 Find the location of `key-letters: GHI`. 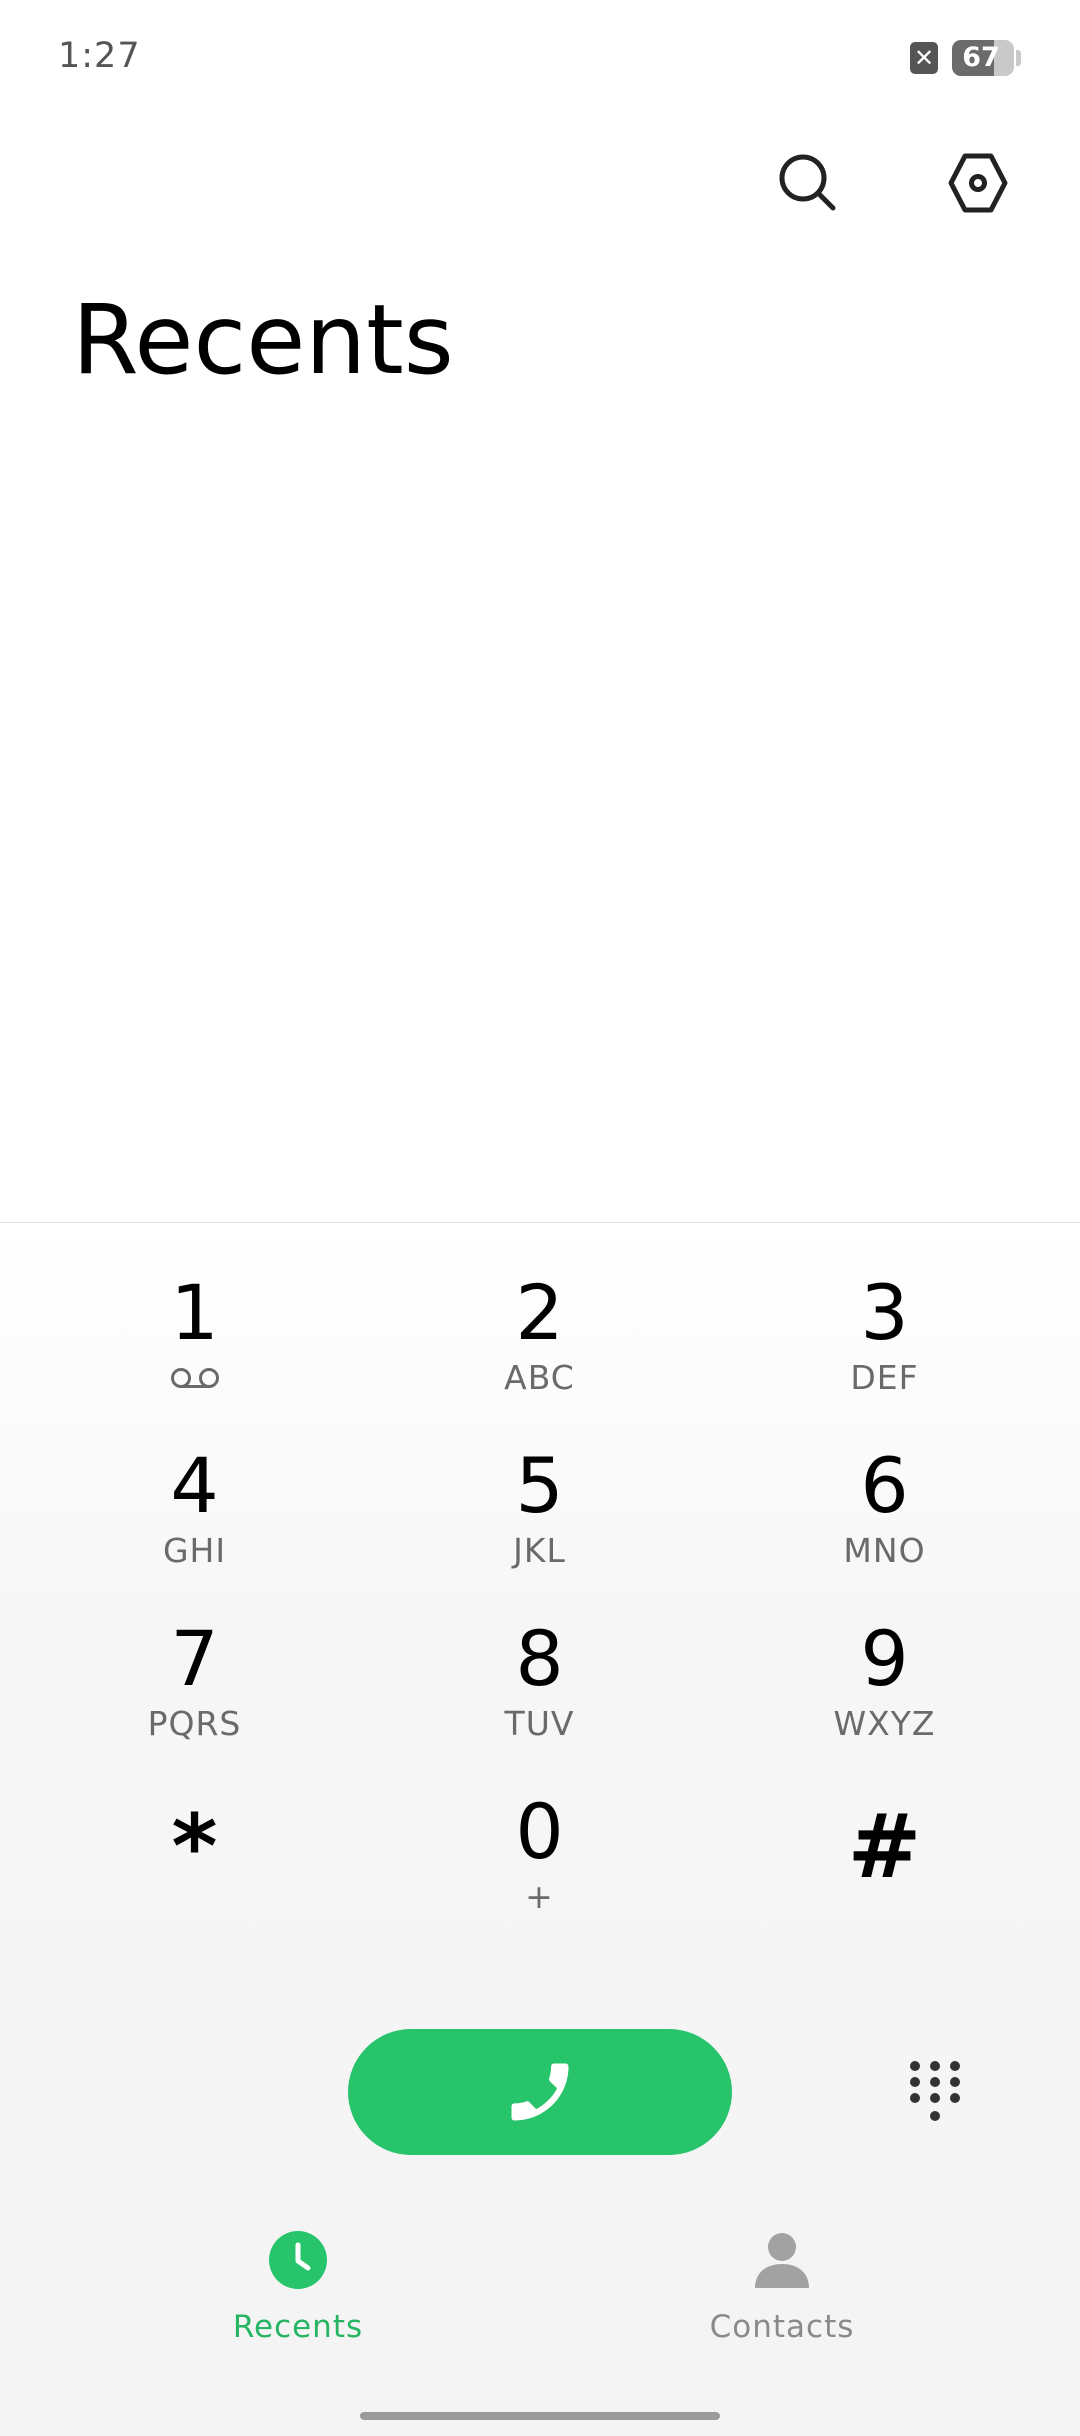

key-letters: GHI is located at coordinates (194, 1550).